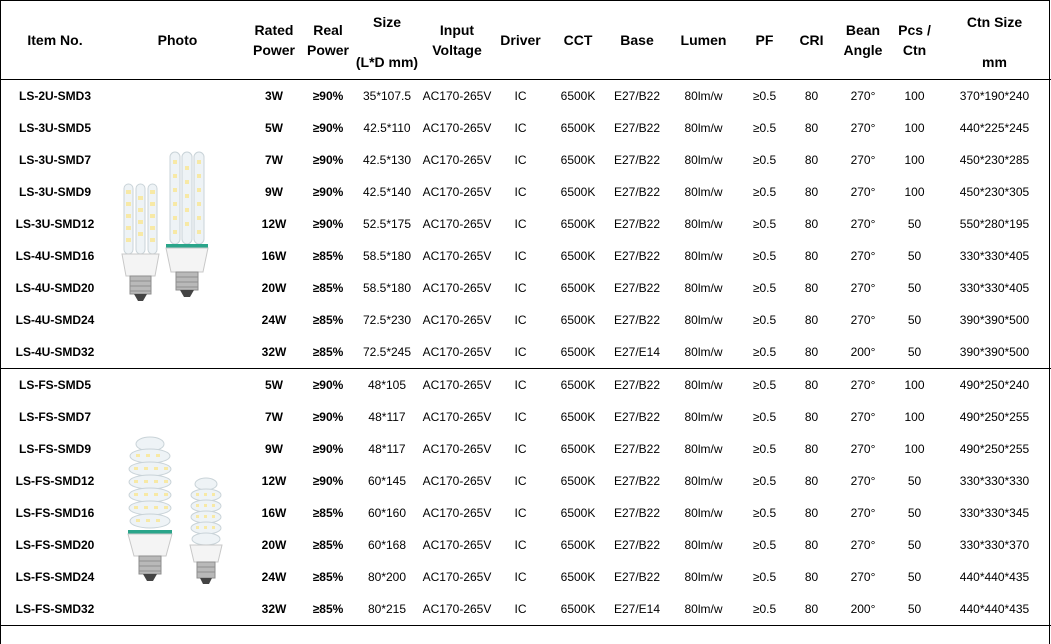  What do you see at coordinates (1049, 322) in the screenshot?
I see `table-border-right` at bounding box center [1049, 322].